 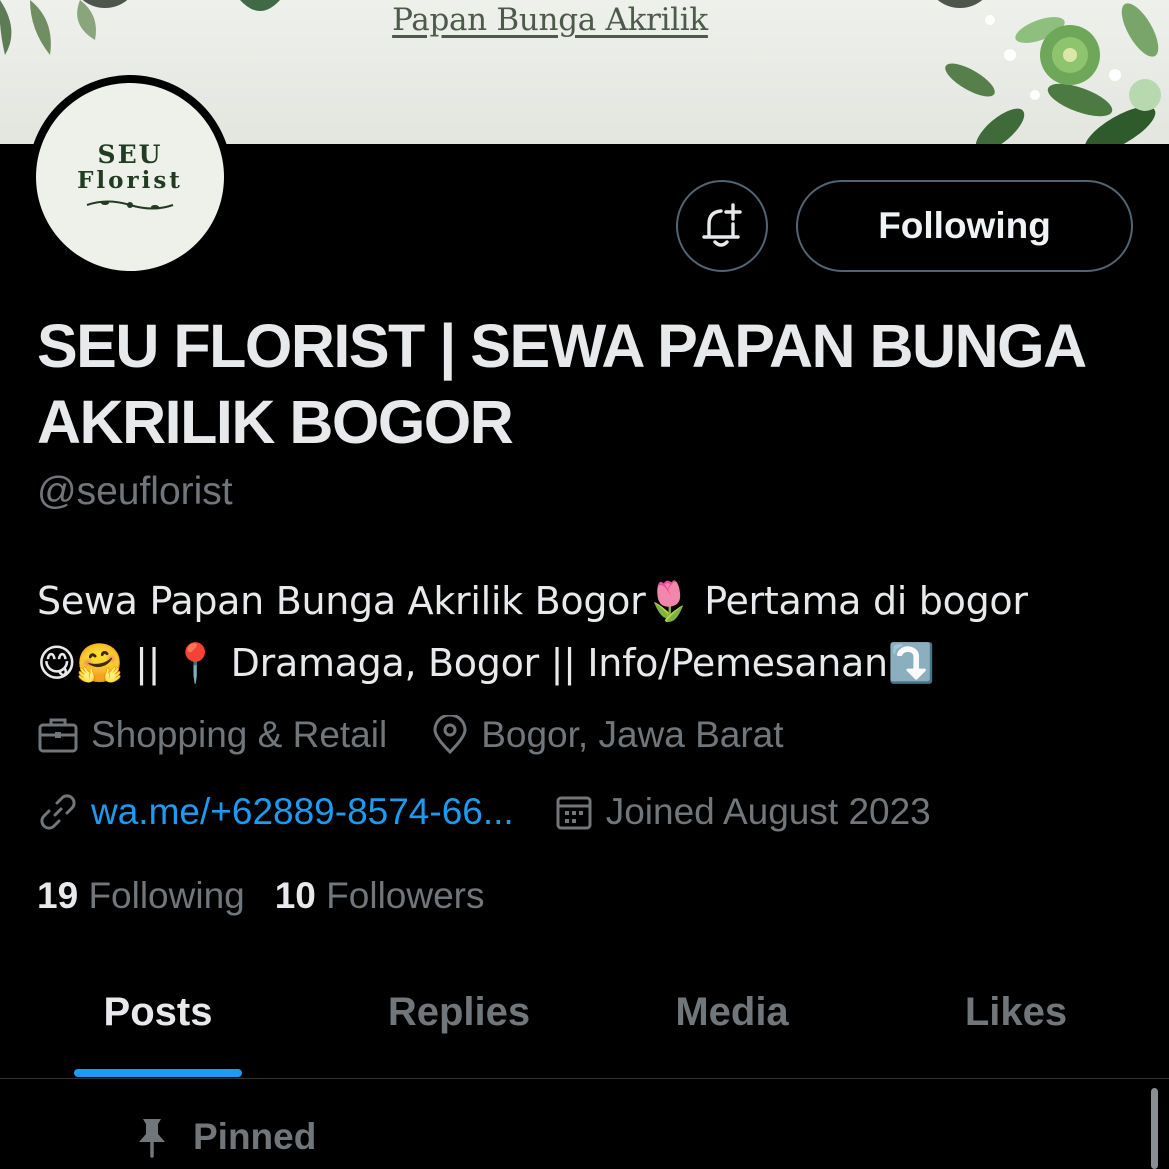 What do you see at coordinates (584, 1029) in the screenshot?
I see `profile-tabs: Posts Replies Media Likes` at bounding box center [584, 1029].